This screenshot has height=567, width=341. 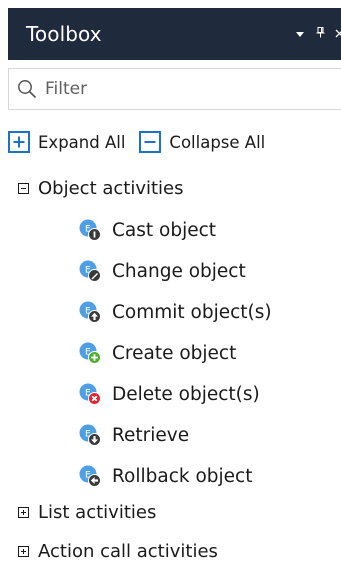 I want to click on item-label: Change object, so click(x=179, y=271).